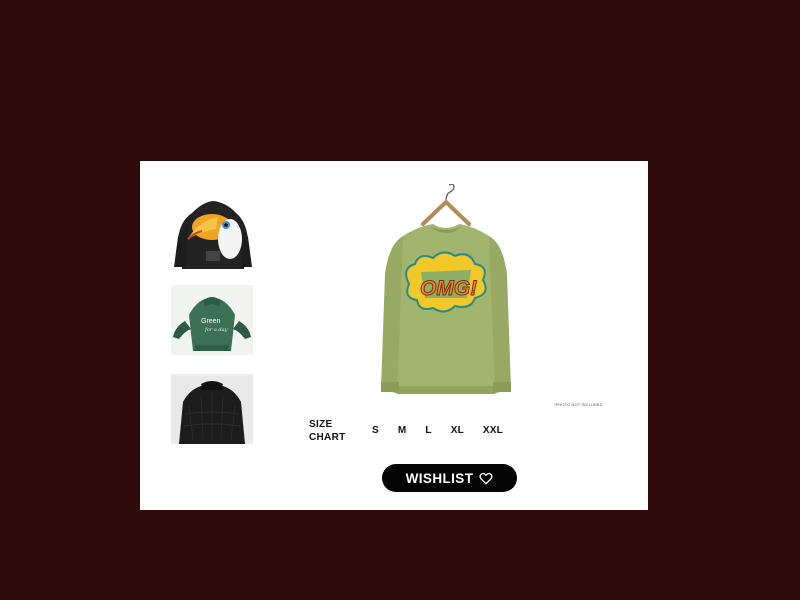  I want to click on size-options: S M L XL XXL, so click(447, 430).